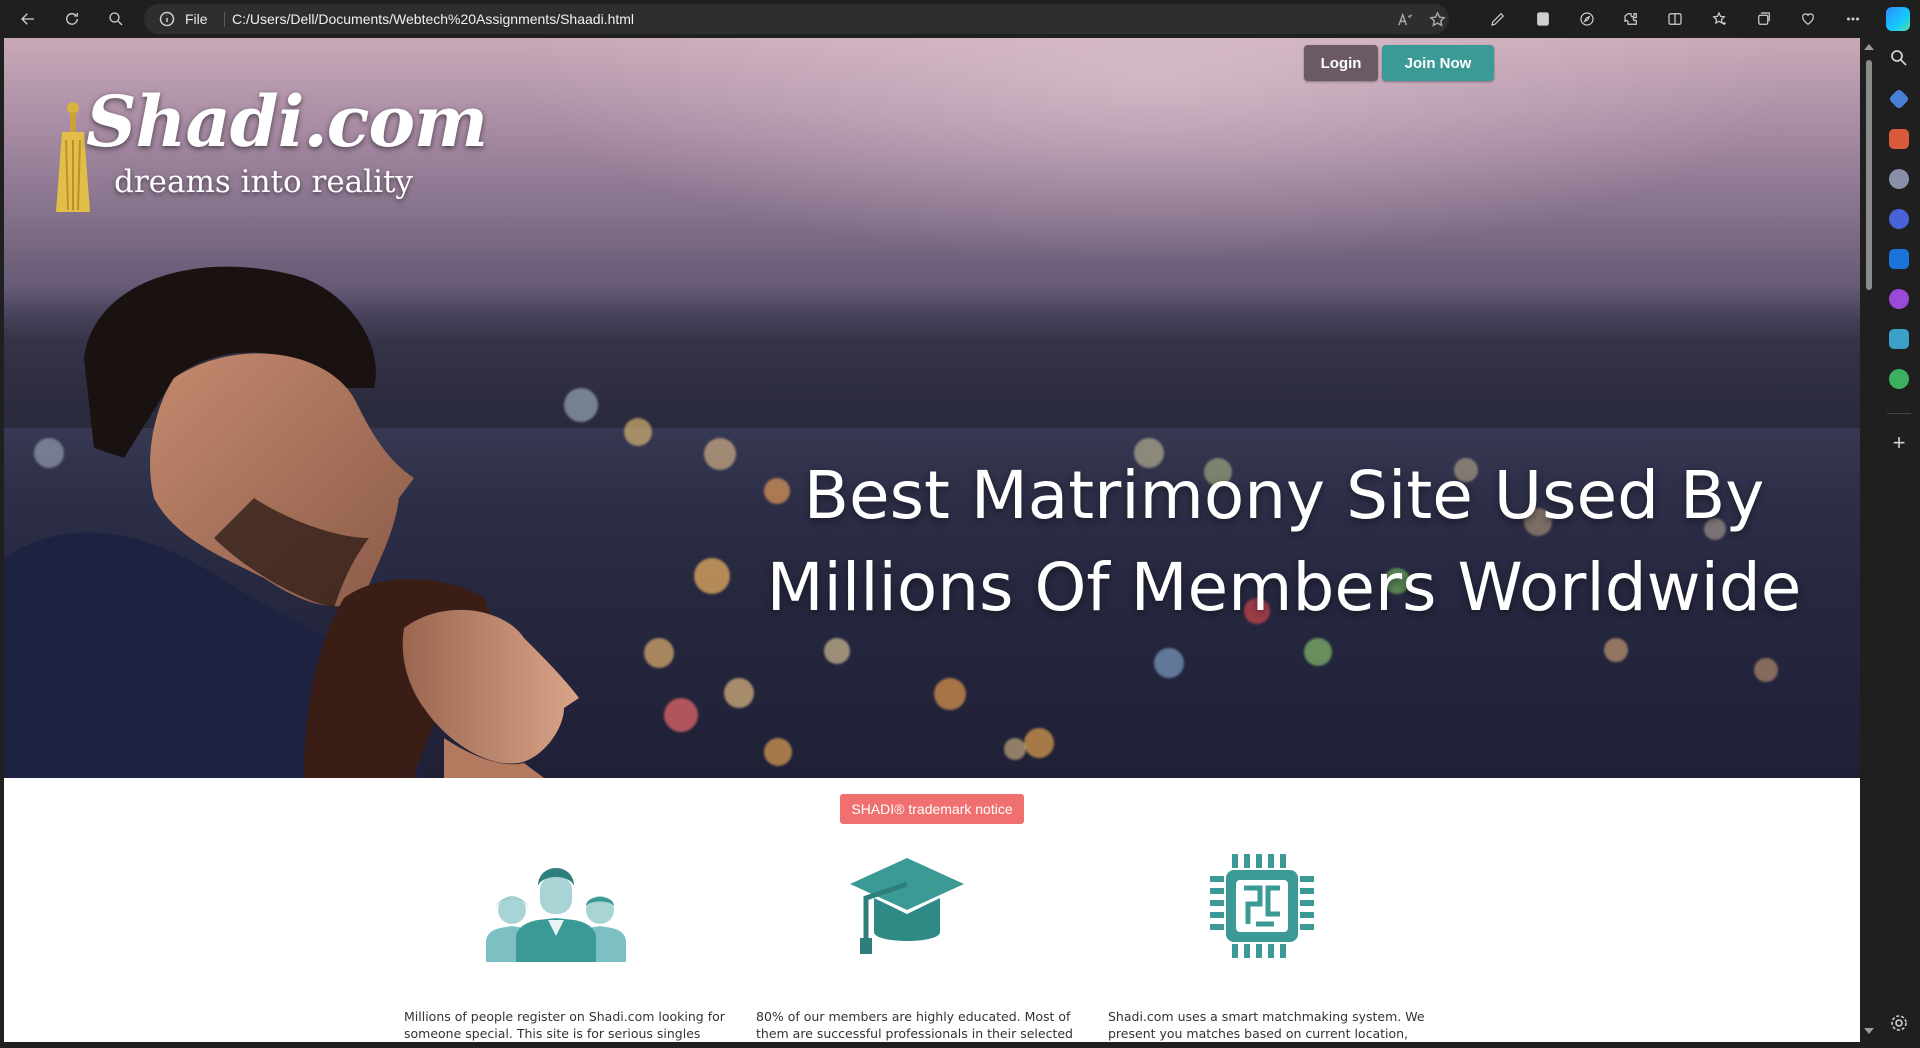 The height and width of the screenshot is (1048, 1920). Describe the element at coordinates (1869, 47) in the screenshot. I see `scroll-up-icon` at that location.